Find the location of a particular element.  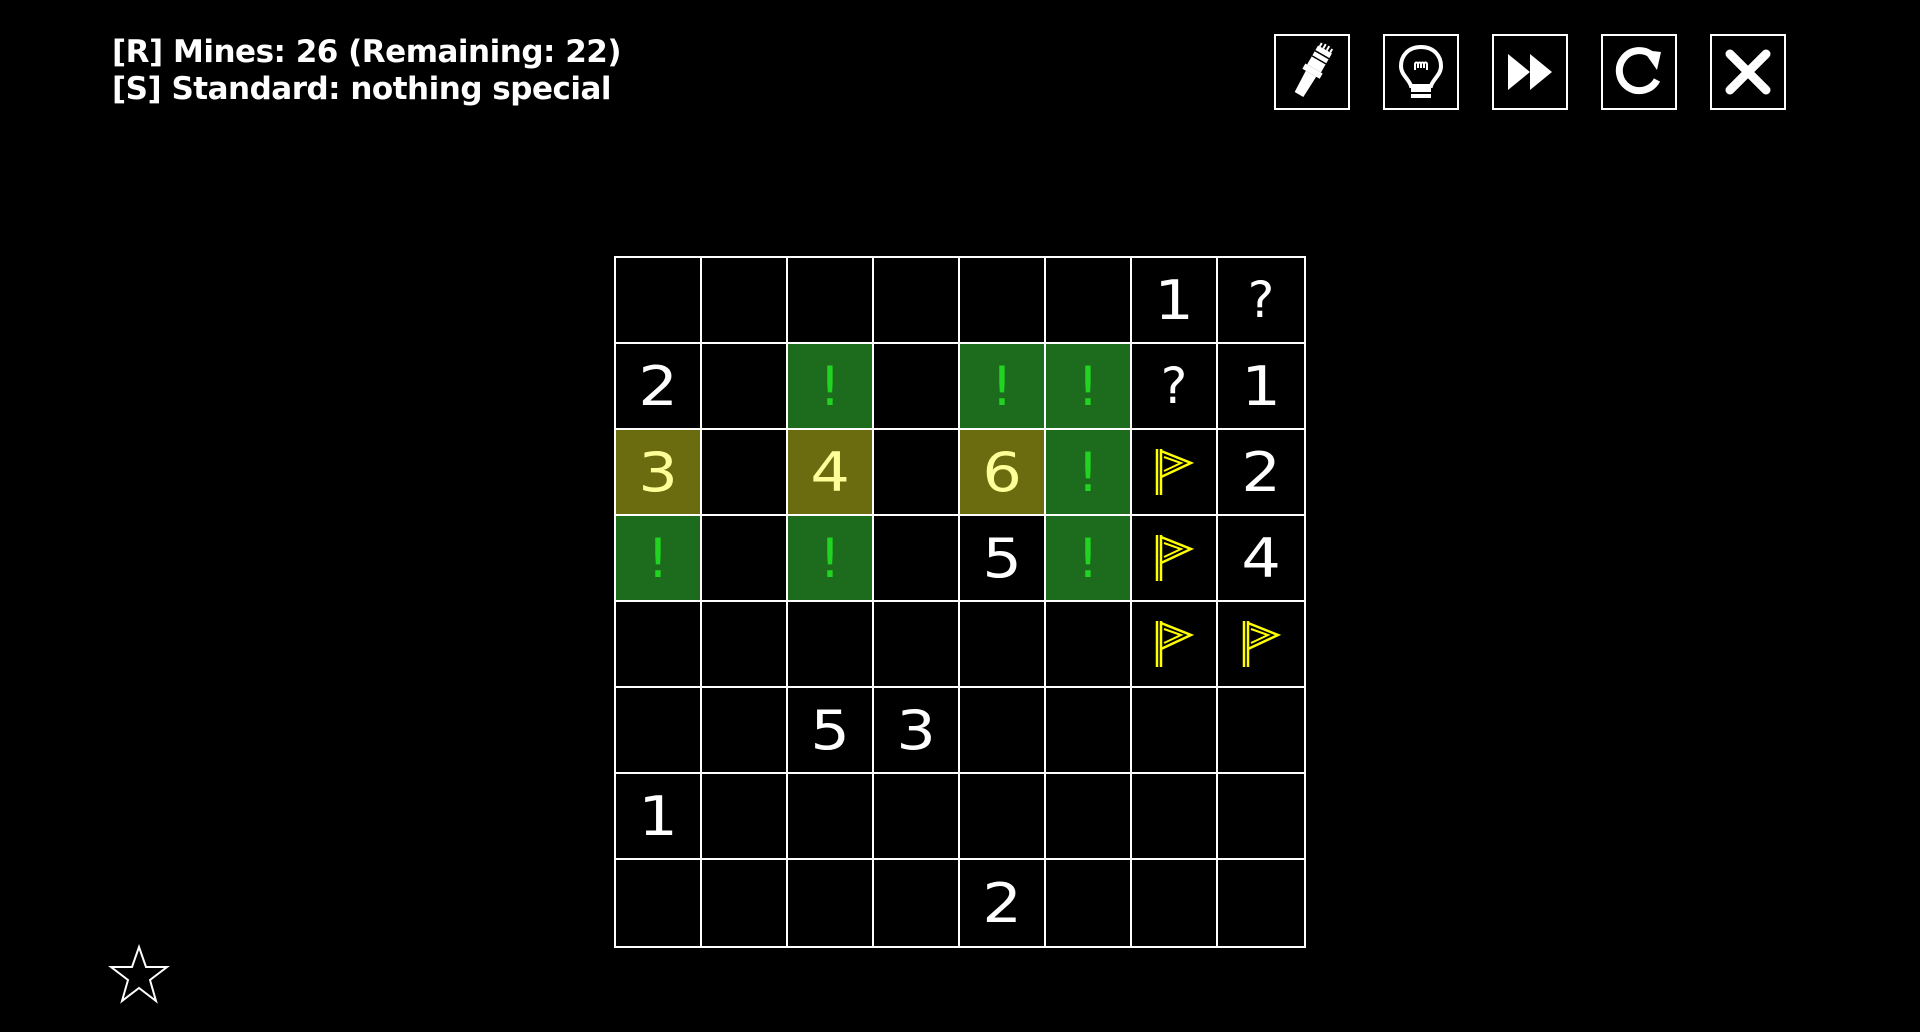

brush-icon is located at coordinates (1314, 70).